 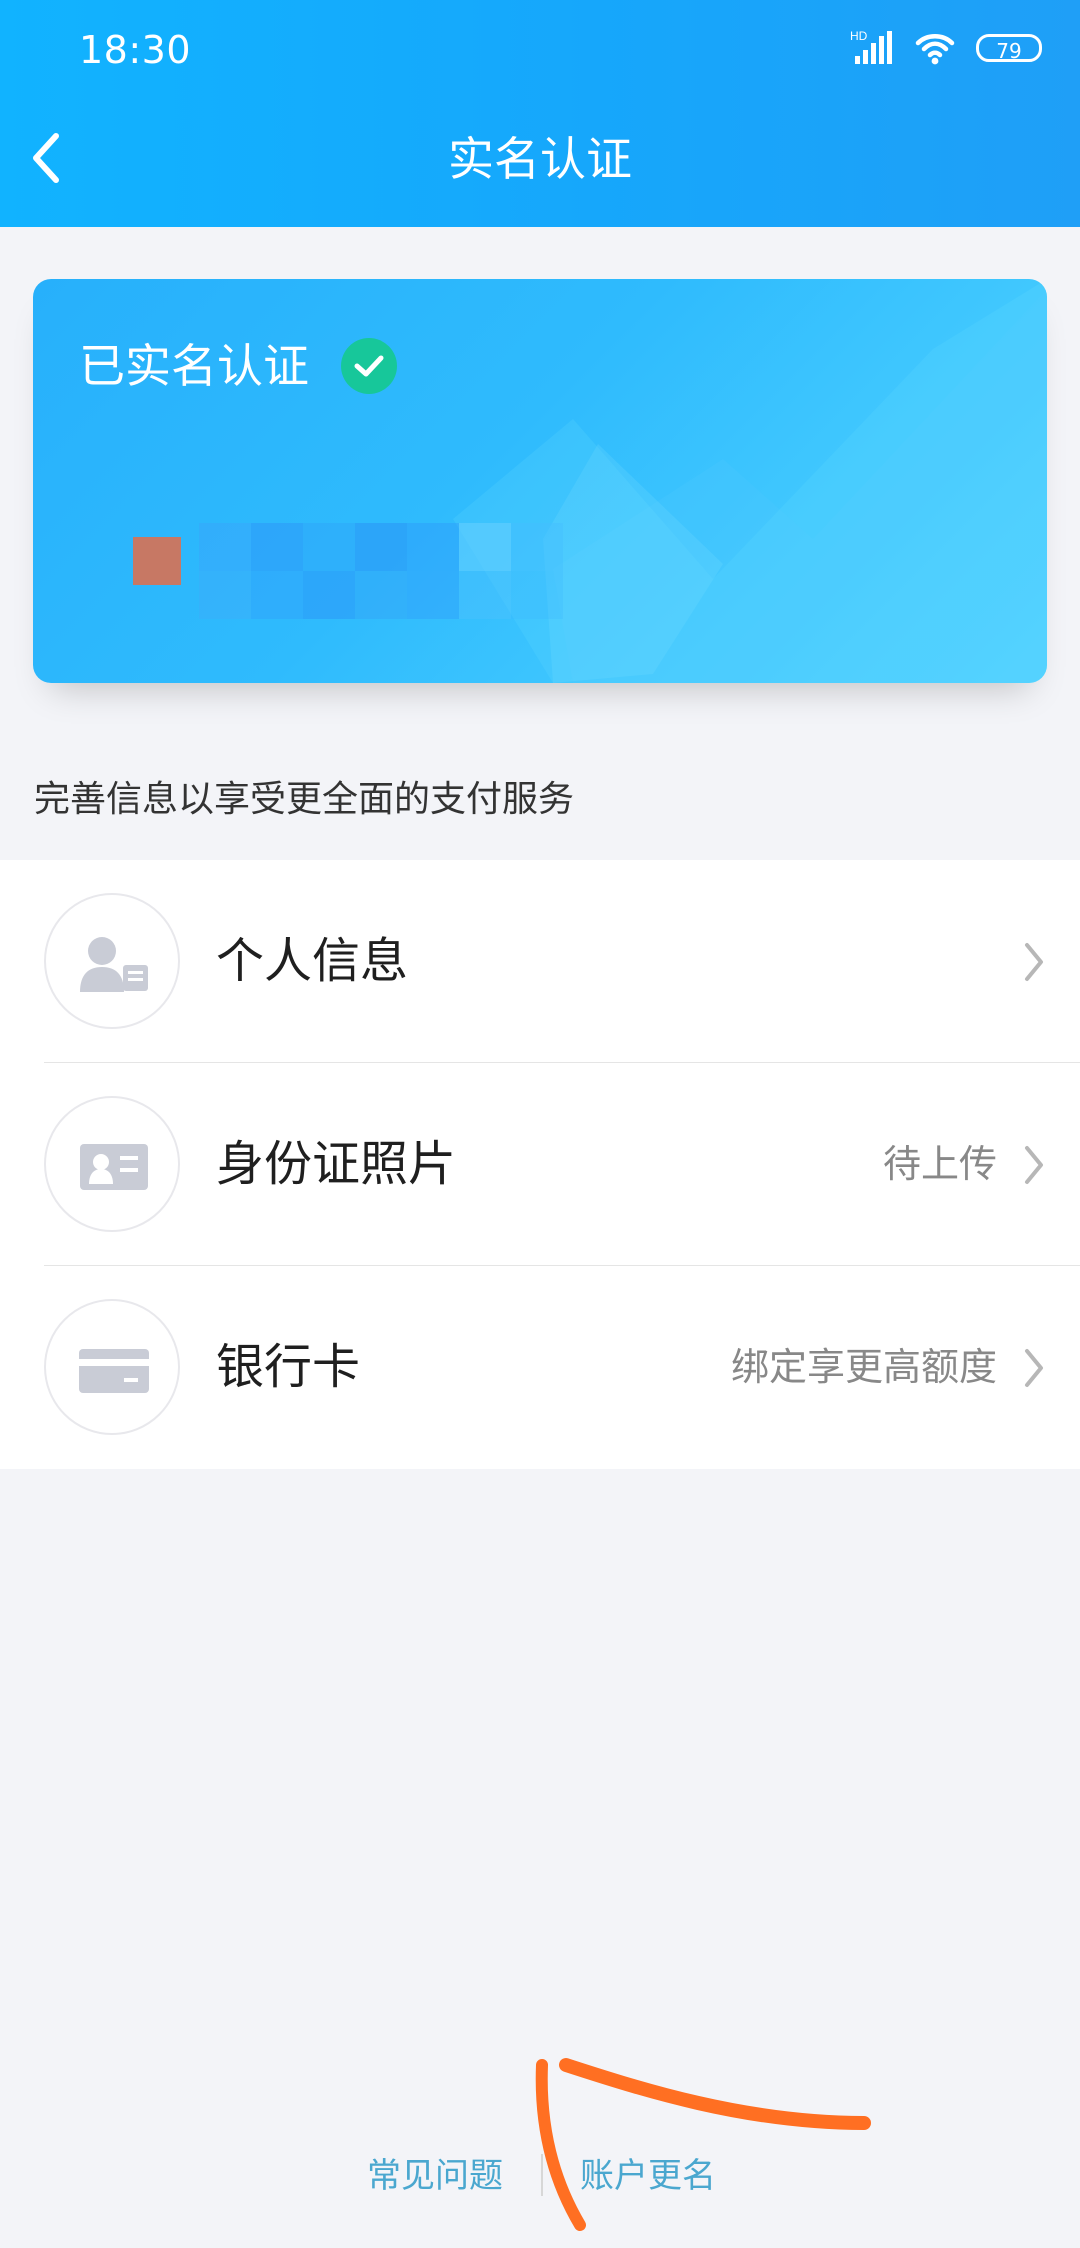 I want to click on status-icons: HD 79, so click(x=946, y=48).